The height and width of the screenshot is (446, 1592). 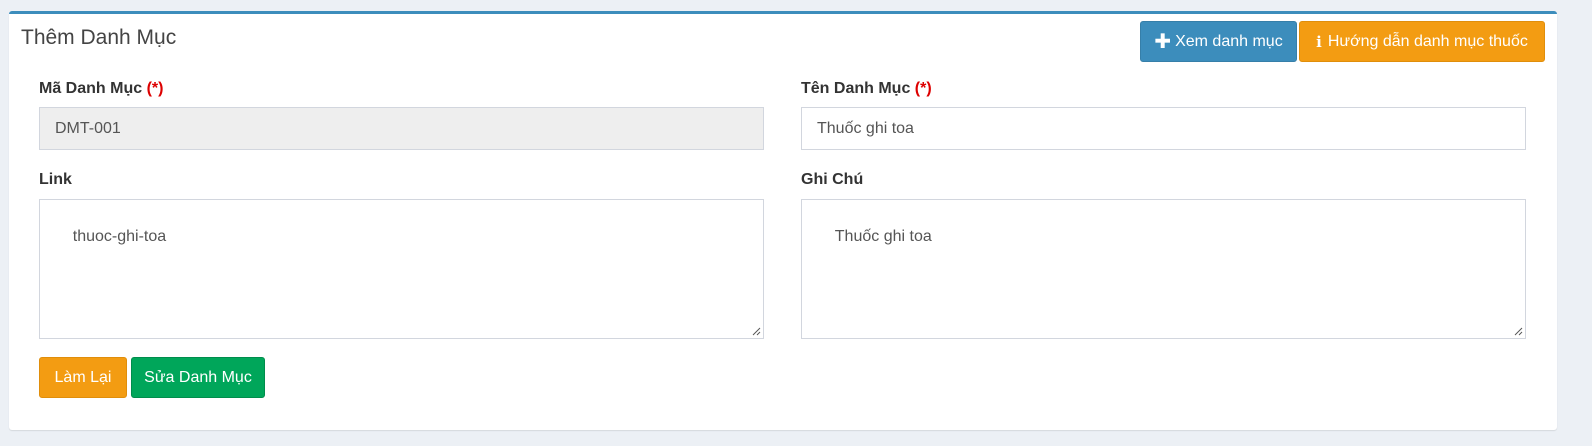 I want to click on note-value: Thuốc ghi toa, so click(x=883, y=236).